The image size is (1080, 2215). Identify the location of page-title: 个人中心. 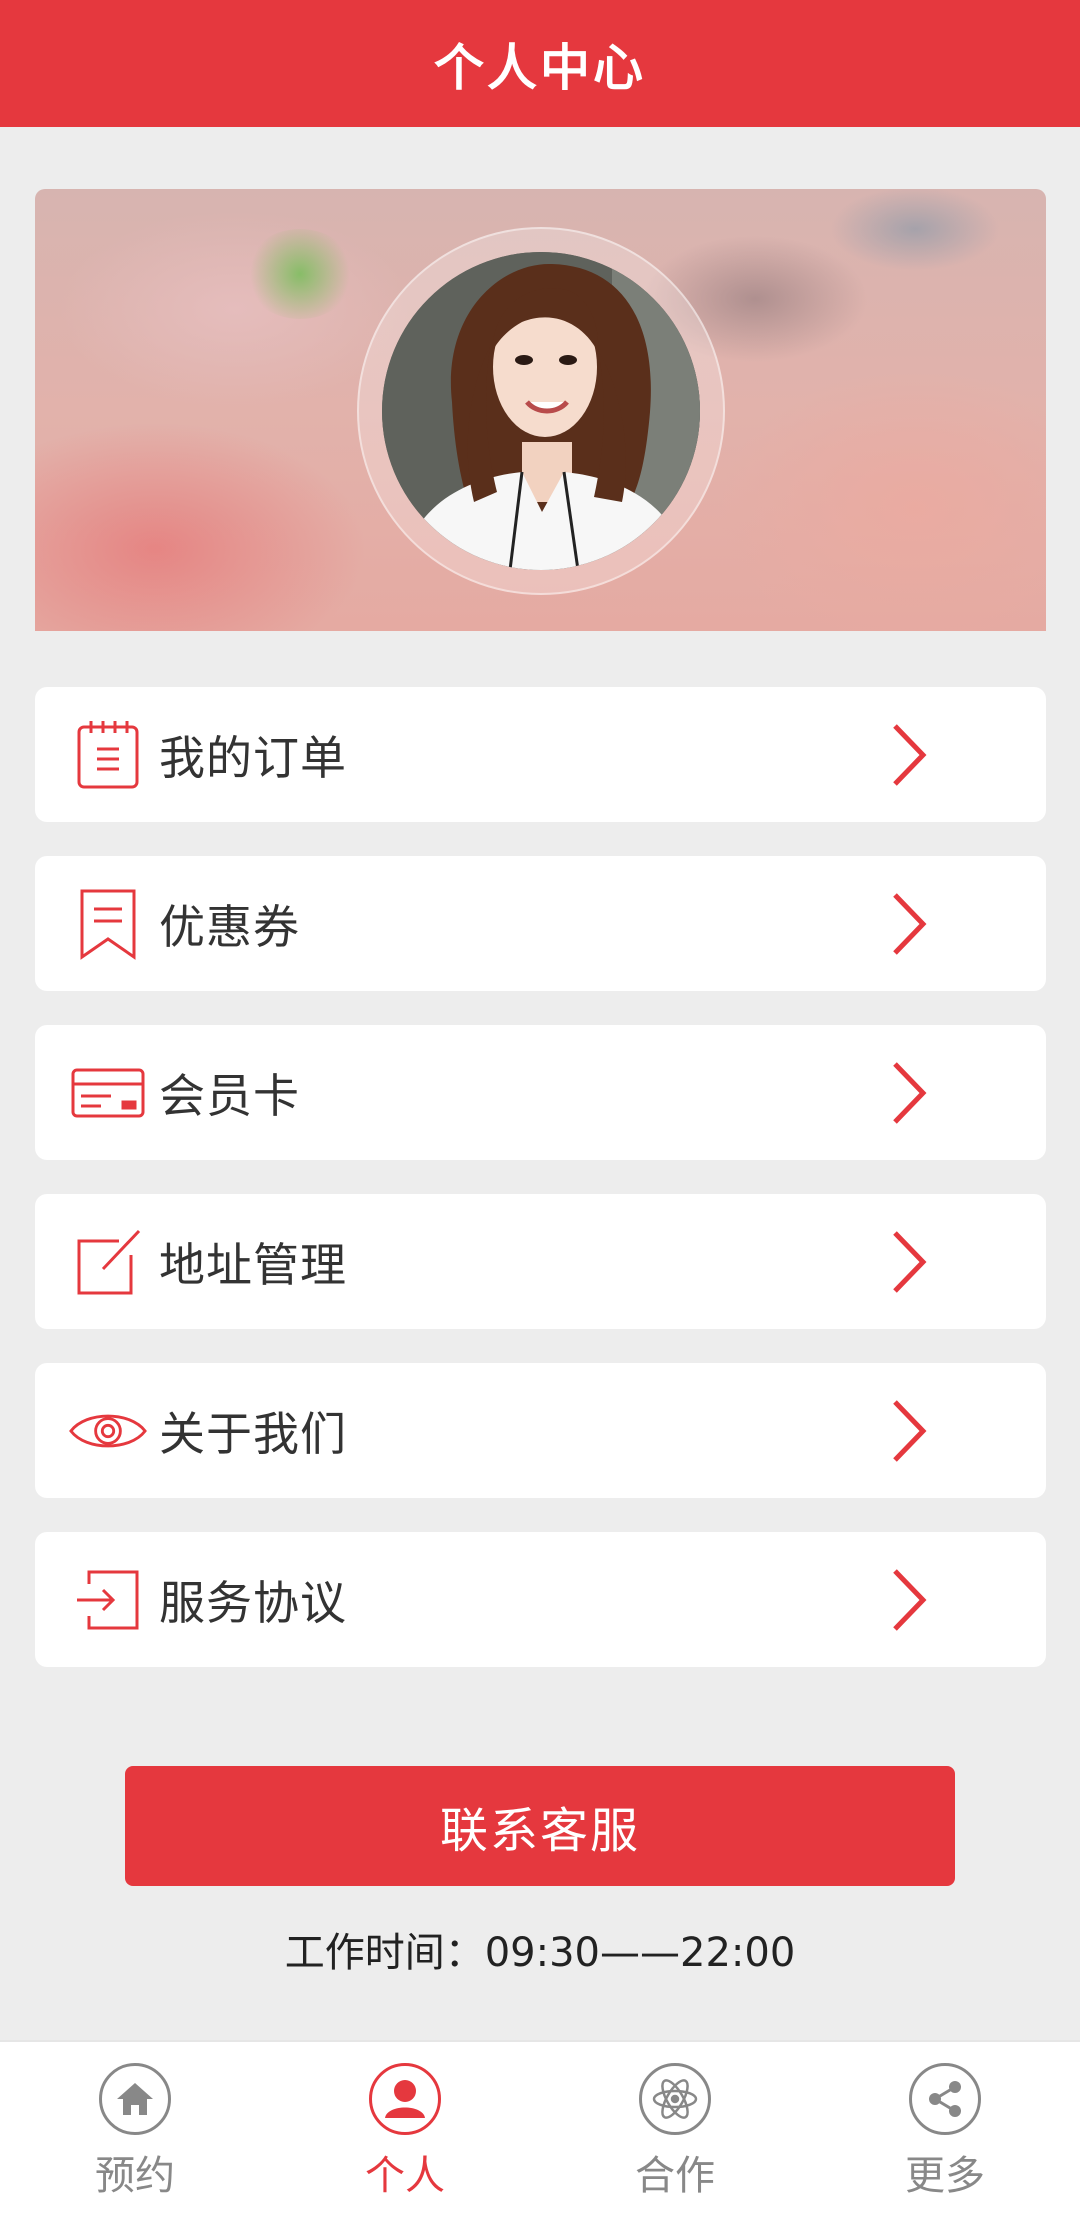
(540, 67).